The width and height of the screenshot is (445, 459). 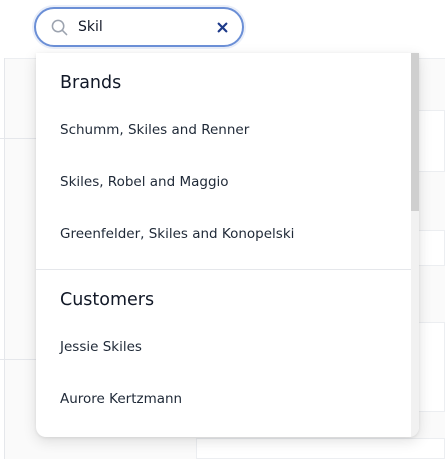 I want to click on clear-search-button, so click(x=222, y=27).